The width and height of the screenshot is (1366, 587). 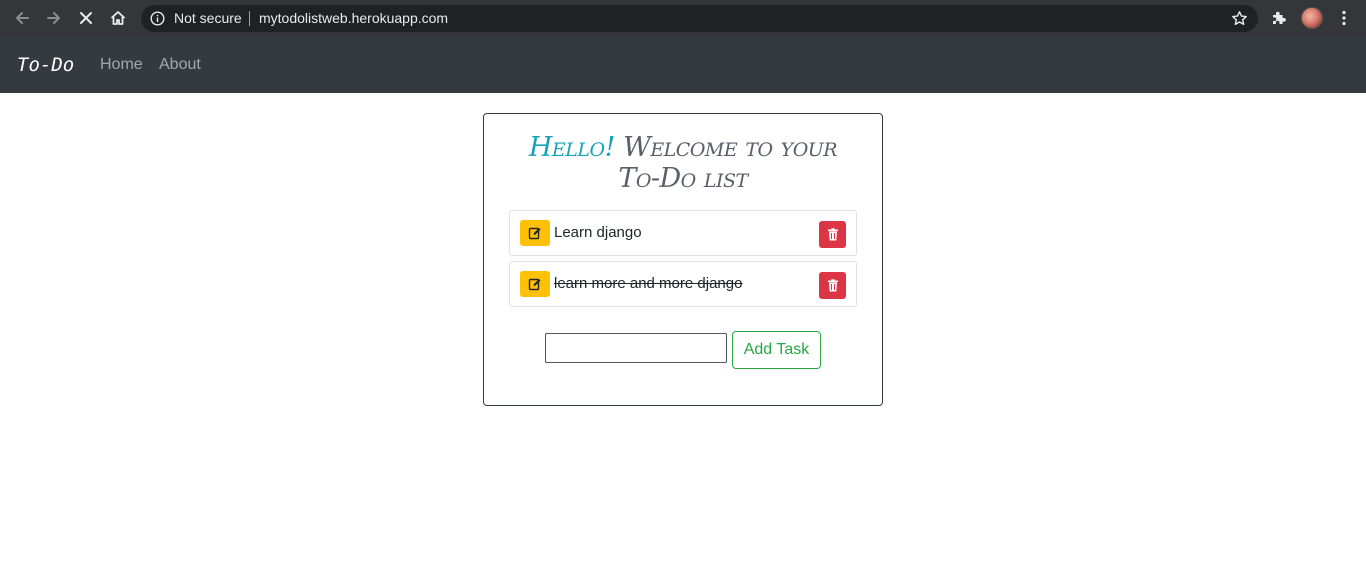 What do you see at coordinates (572, 147) in the screenshot?
I see `heading-hello: Hello!` at bounding box center [572, 147].